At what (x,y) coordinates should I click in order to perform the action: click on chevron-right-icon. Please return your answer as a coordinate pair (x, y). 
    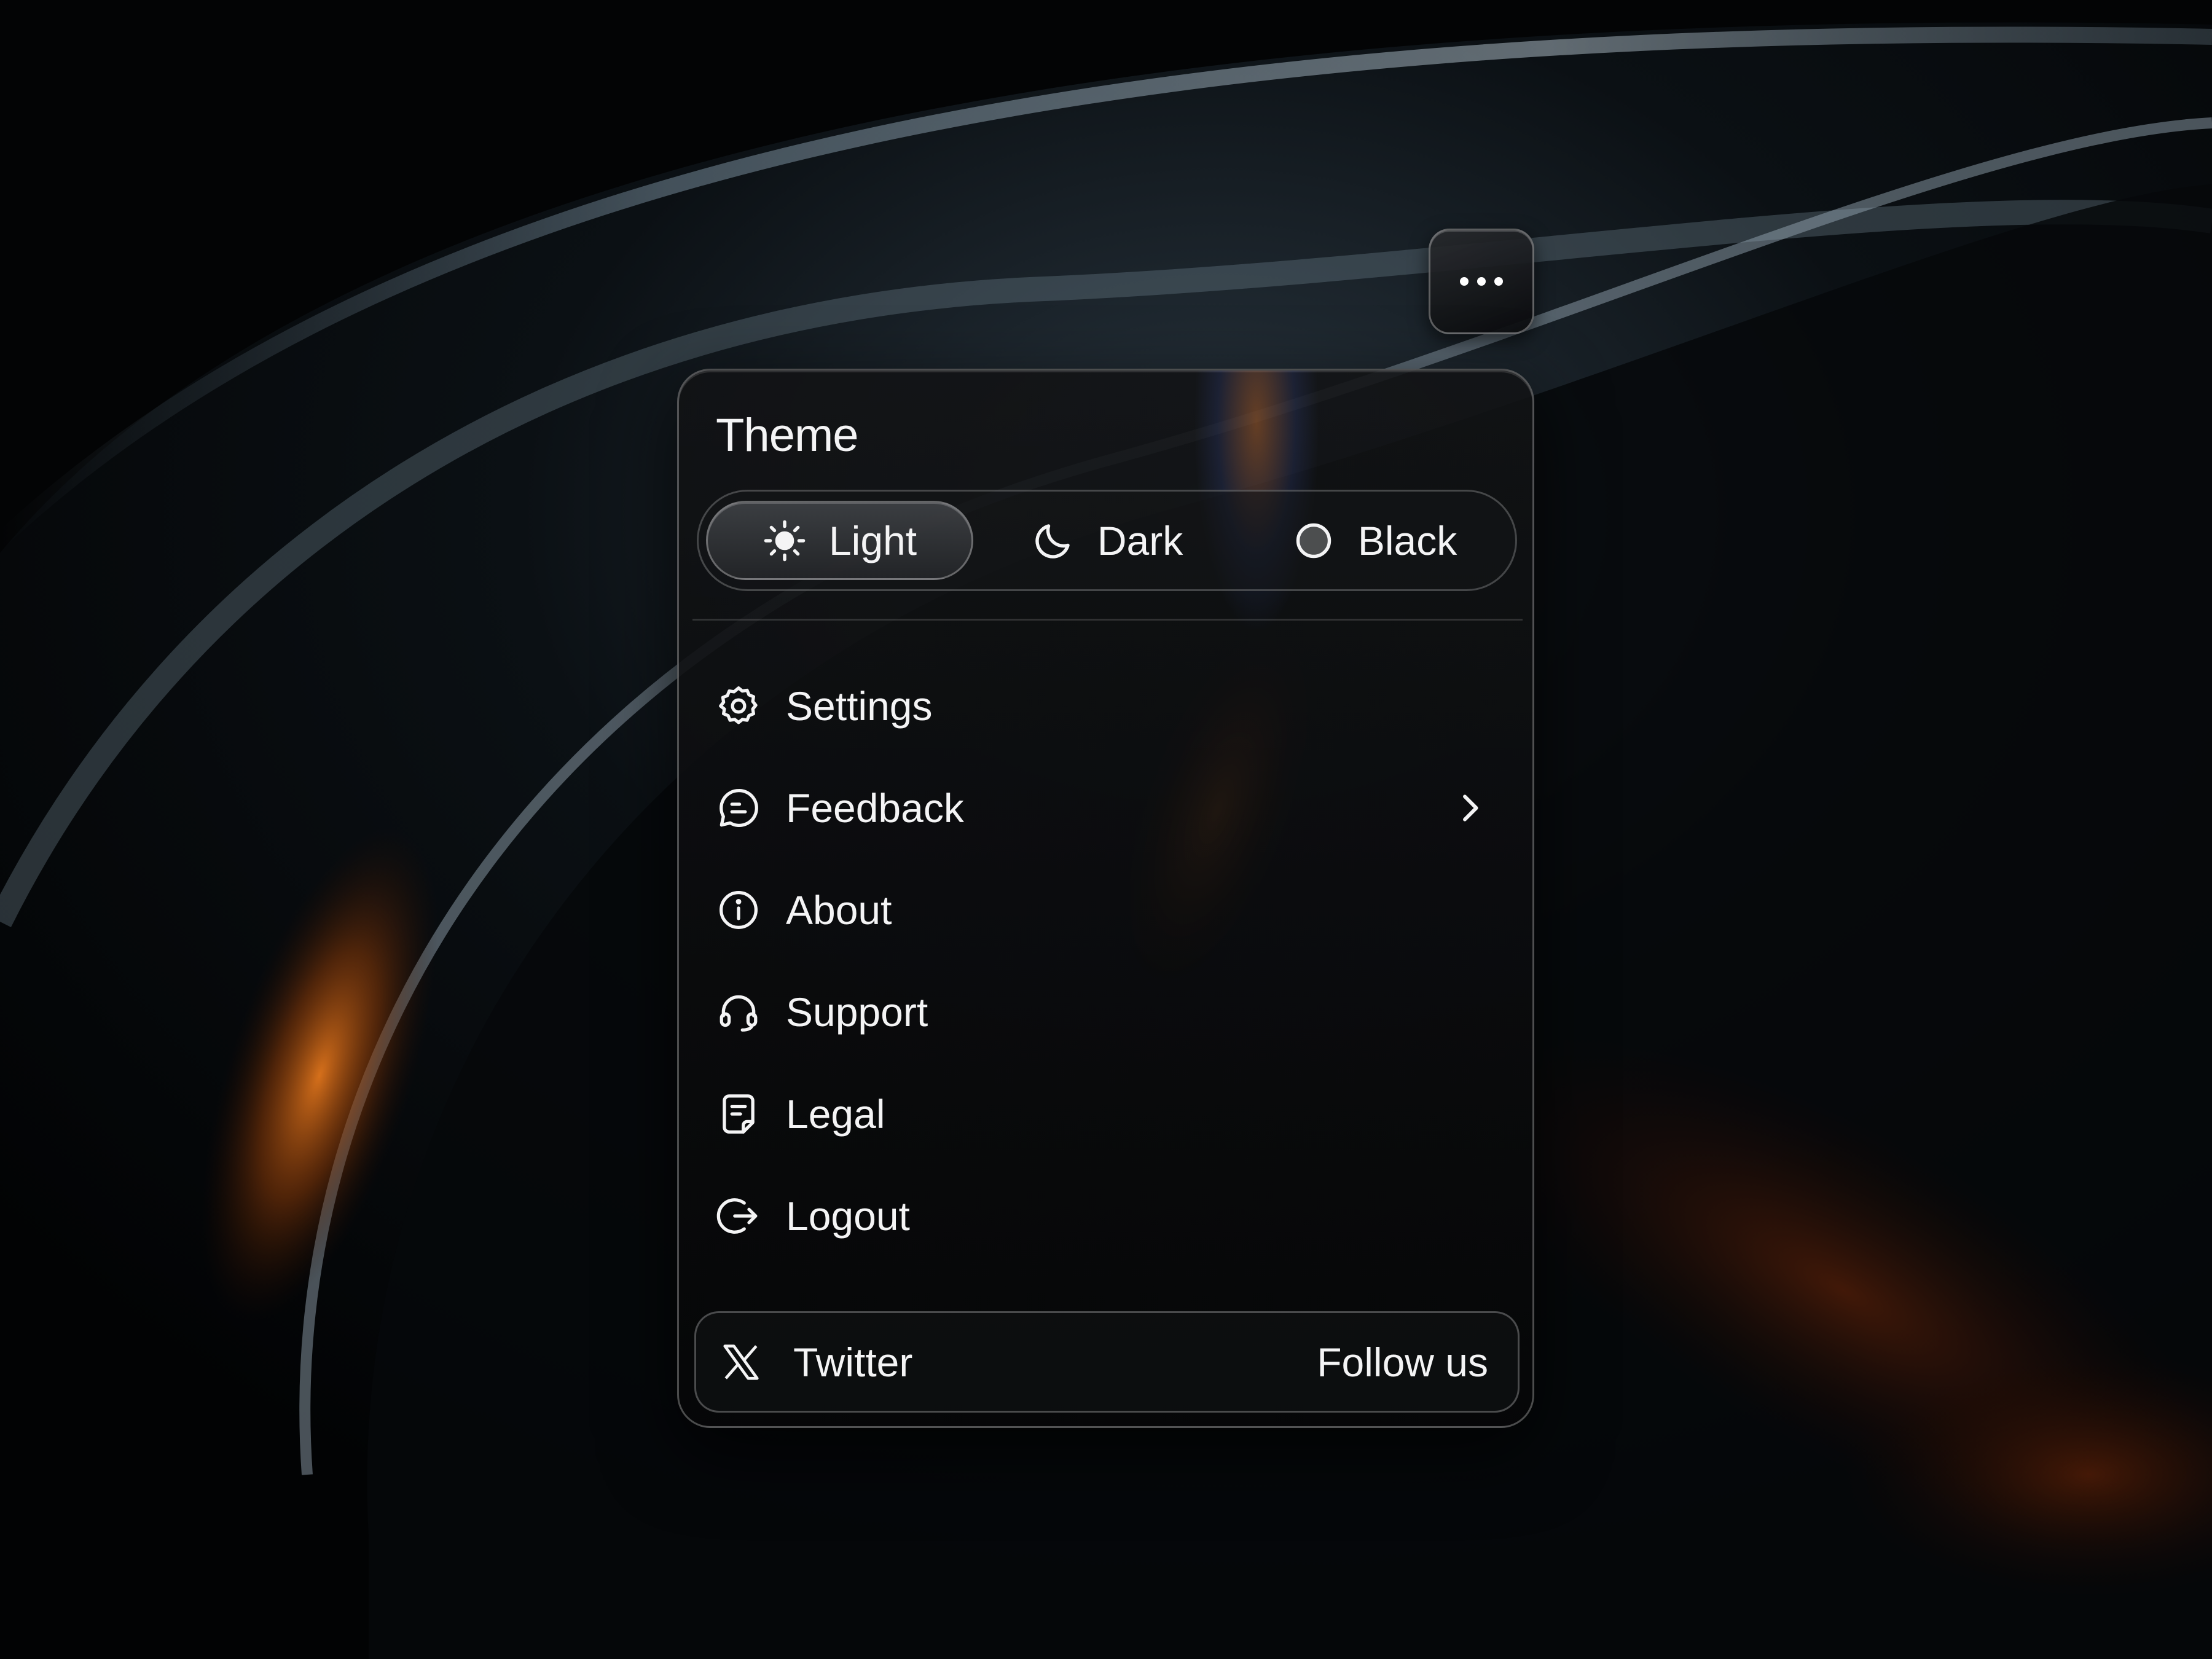
    Looking at the image, I should click on (1469, 808).